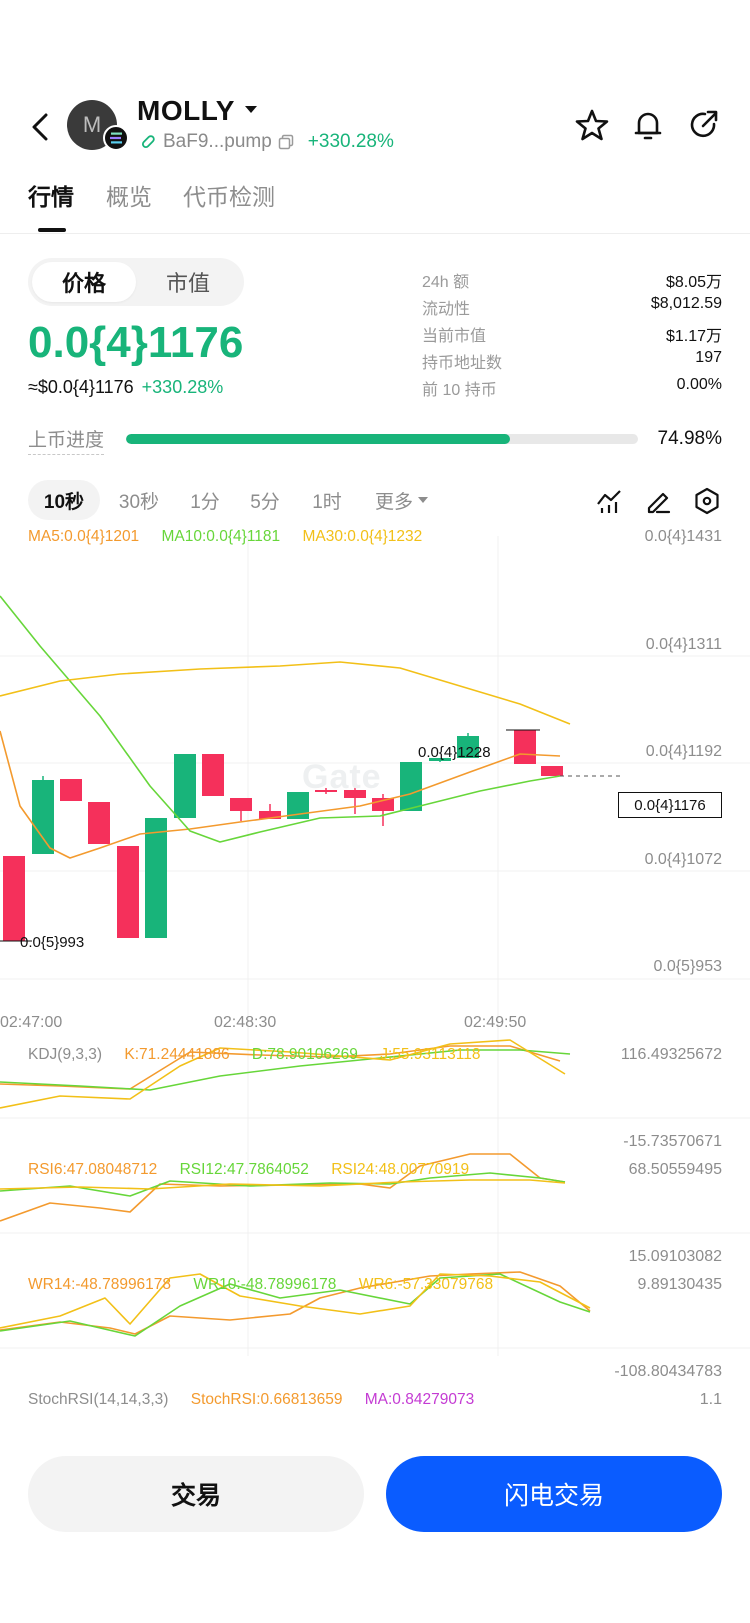  Describe the element at coordinates (283, 1184) in the screenshot. I see `rsi24-line` at that location.